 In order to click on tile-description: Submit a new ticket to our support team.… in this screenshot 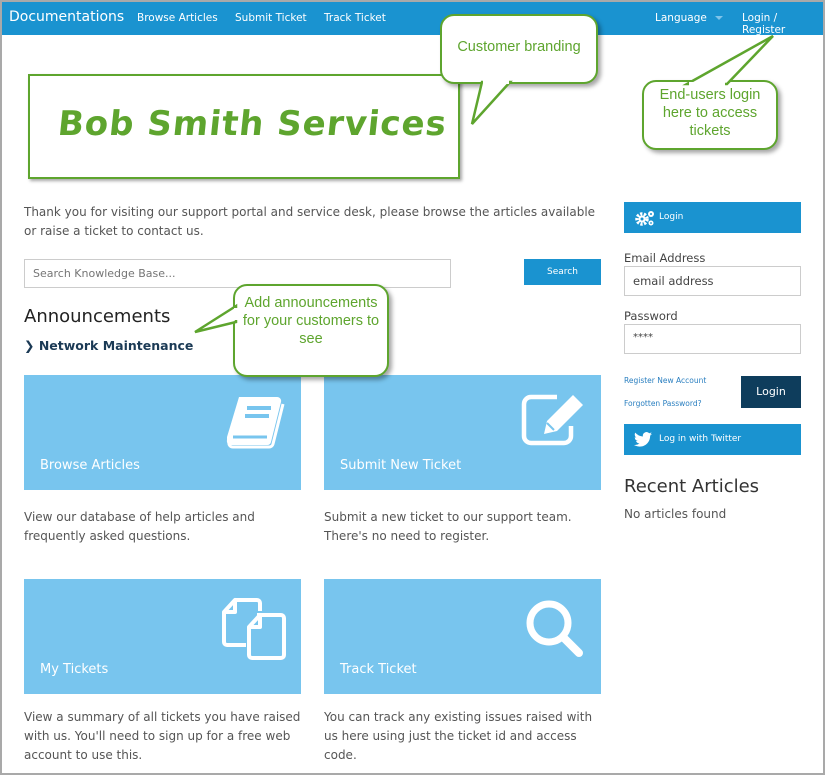, I will do `click(448, 526)`.